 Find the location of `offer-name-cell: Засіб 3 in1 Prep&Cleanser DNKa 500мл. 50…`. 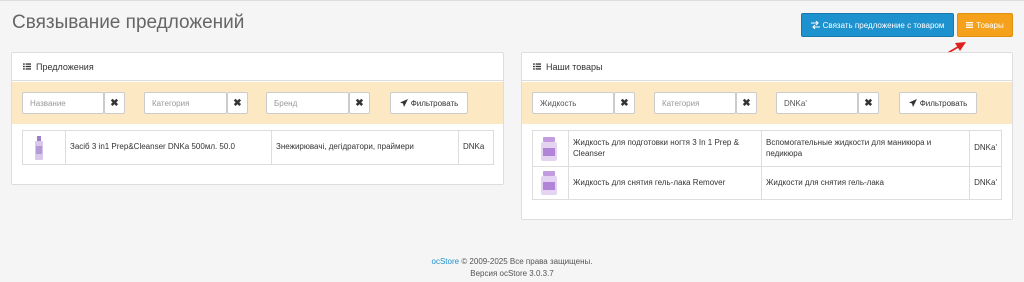

offer-name-cell: Засіб 3 in1 Prep&Cleanser DNKa 500мл. 50… is located at coordinates (168, 147).